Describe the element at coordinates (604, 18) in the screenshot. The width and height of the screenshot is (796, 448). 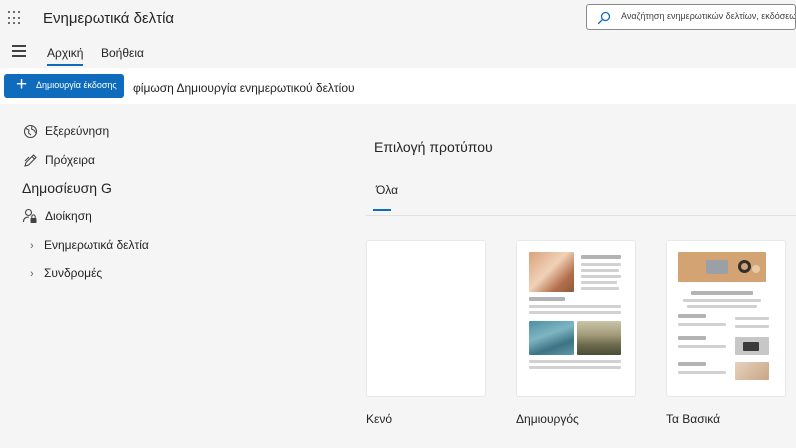
I see `search-icon` at that location.